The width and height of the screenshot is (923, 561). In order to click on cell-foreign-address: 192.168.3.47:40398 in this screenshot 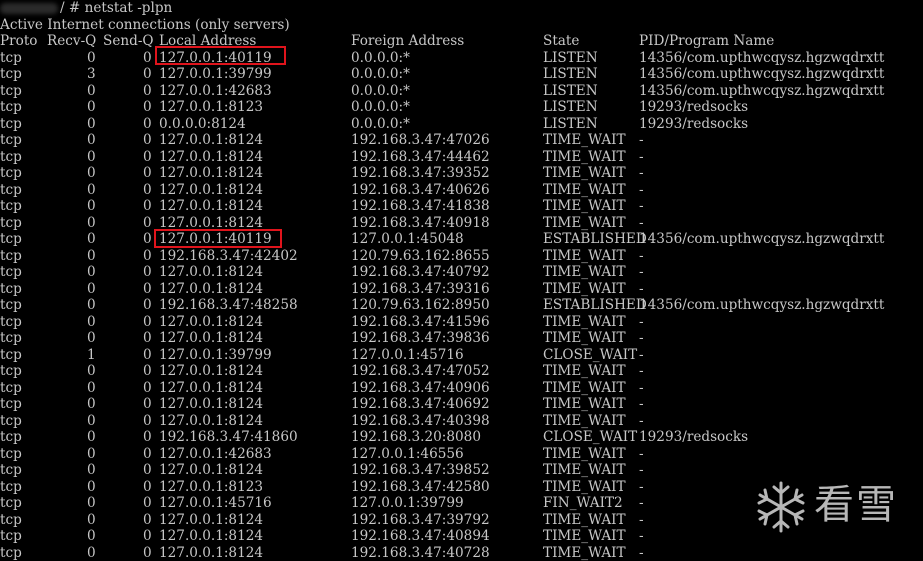, I will do `click(420, 421)`.